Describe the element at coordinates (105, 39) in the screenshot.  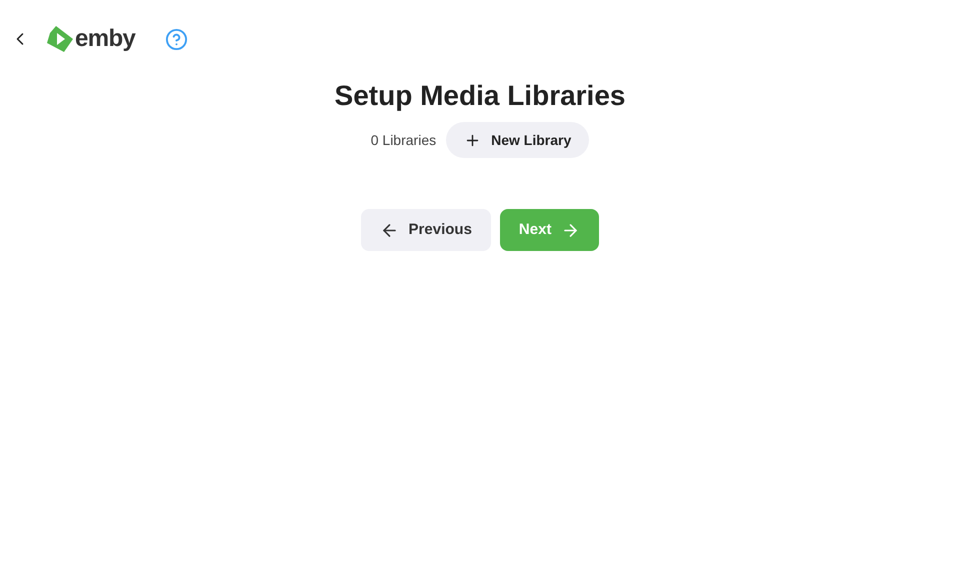
I see `logo-wordmark: emby` at that location.